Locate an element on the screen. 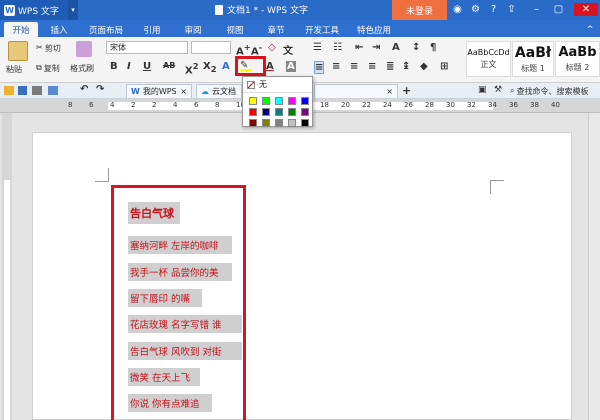 The height and width of the screenshot is (420, 600). doc-line: 花店玫瑰 名字写错 谁 is located at coordinates (185, 324).